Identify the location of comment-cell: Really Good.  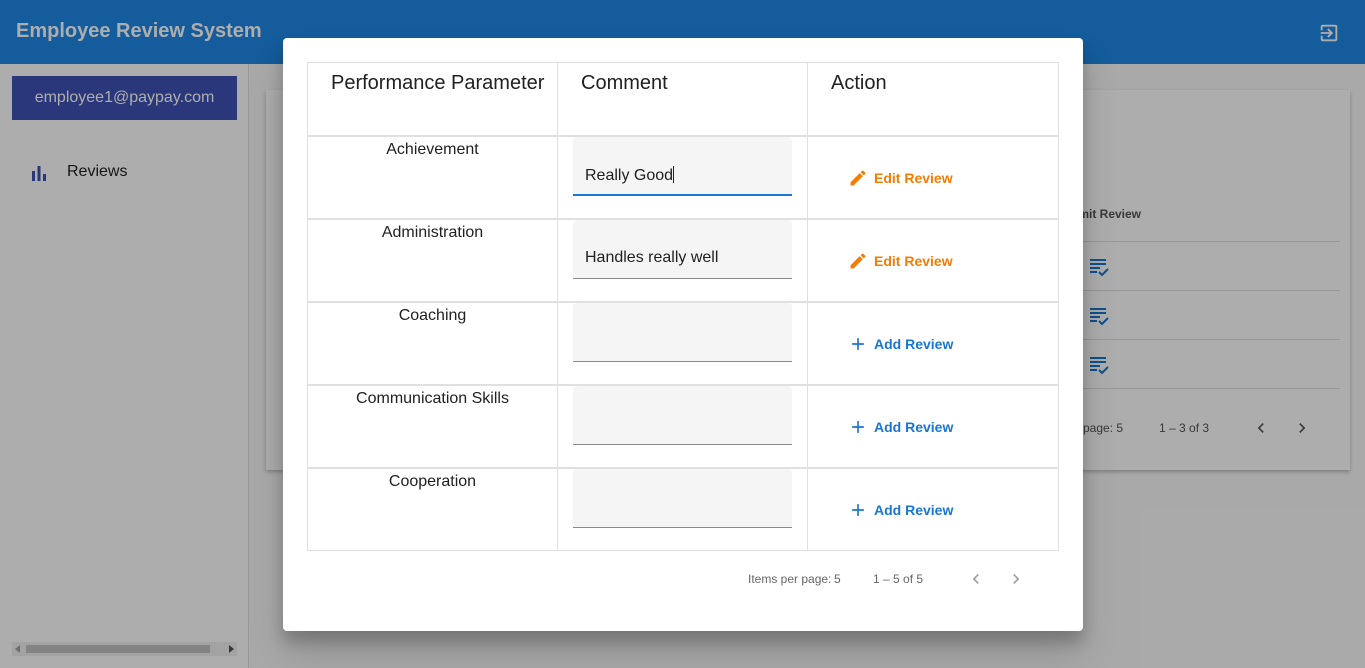
(683, 177).